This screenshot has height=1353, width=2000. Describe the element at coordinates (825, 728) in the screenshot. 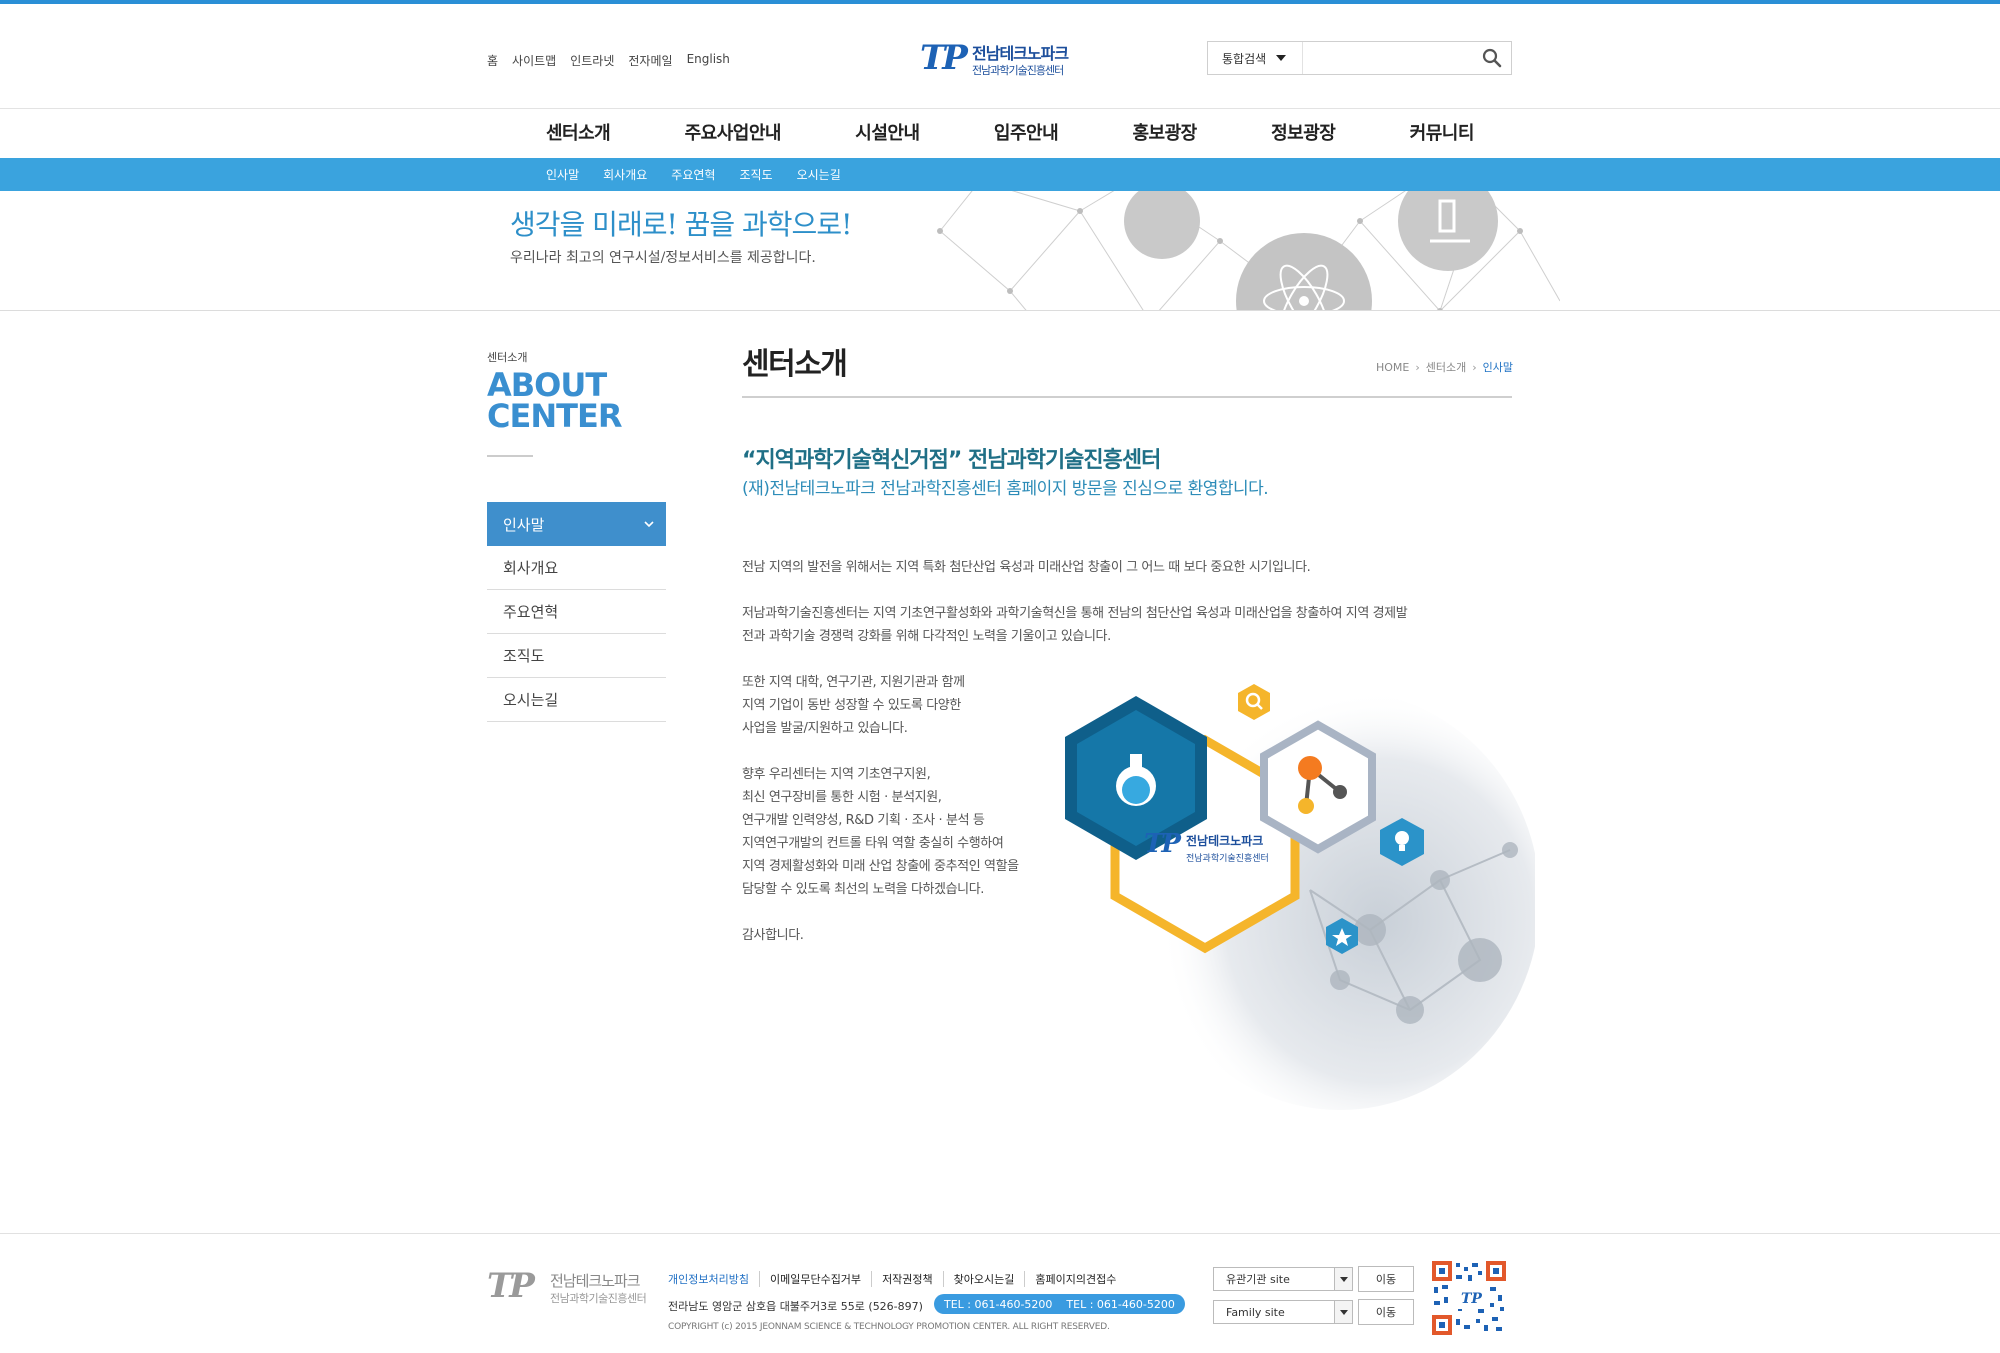

I see `paragraph-line: 사업을 발굴/지원하고 있습니다.` at that location.